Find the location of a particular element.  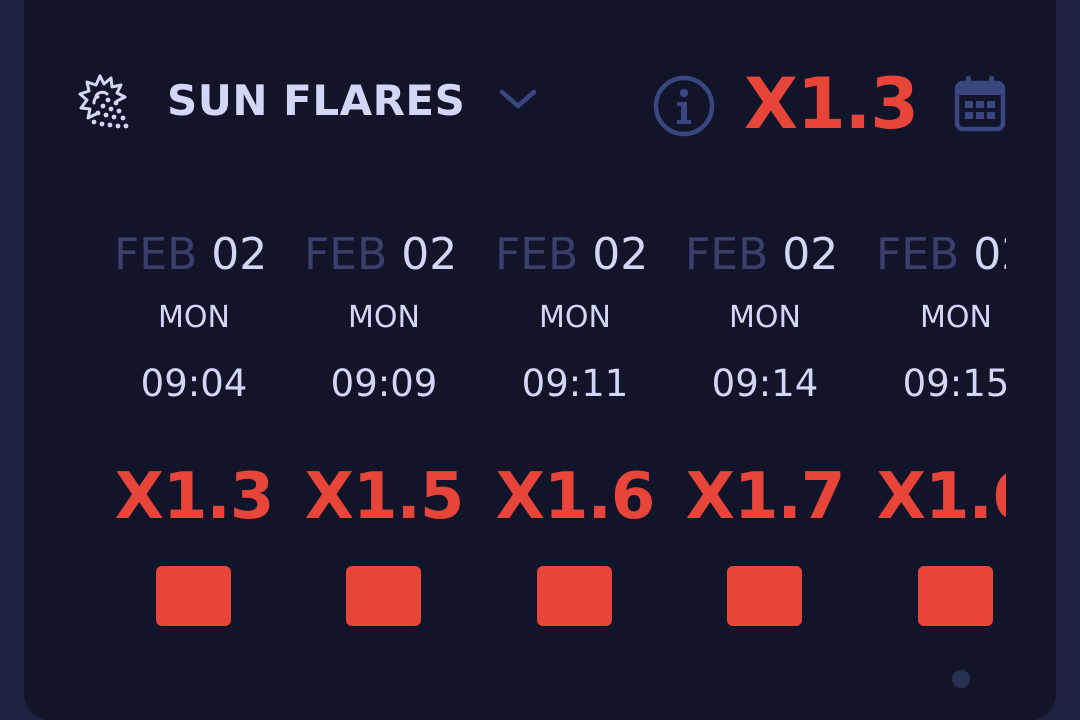

sun-flare-icon is located at coordinates (103, 101).